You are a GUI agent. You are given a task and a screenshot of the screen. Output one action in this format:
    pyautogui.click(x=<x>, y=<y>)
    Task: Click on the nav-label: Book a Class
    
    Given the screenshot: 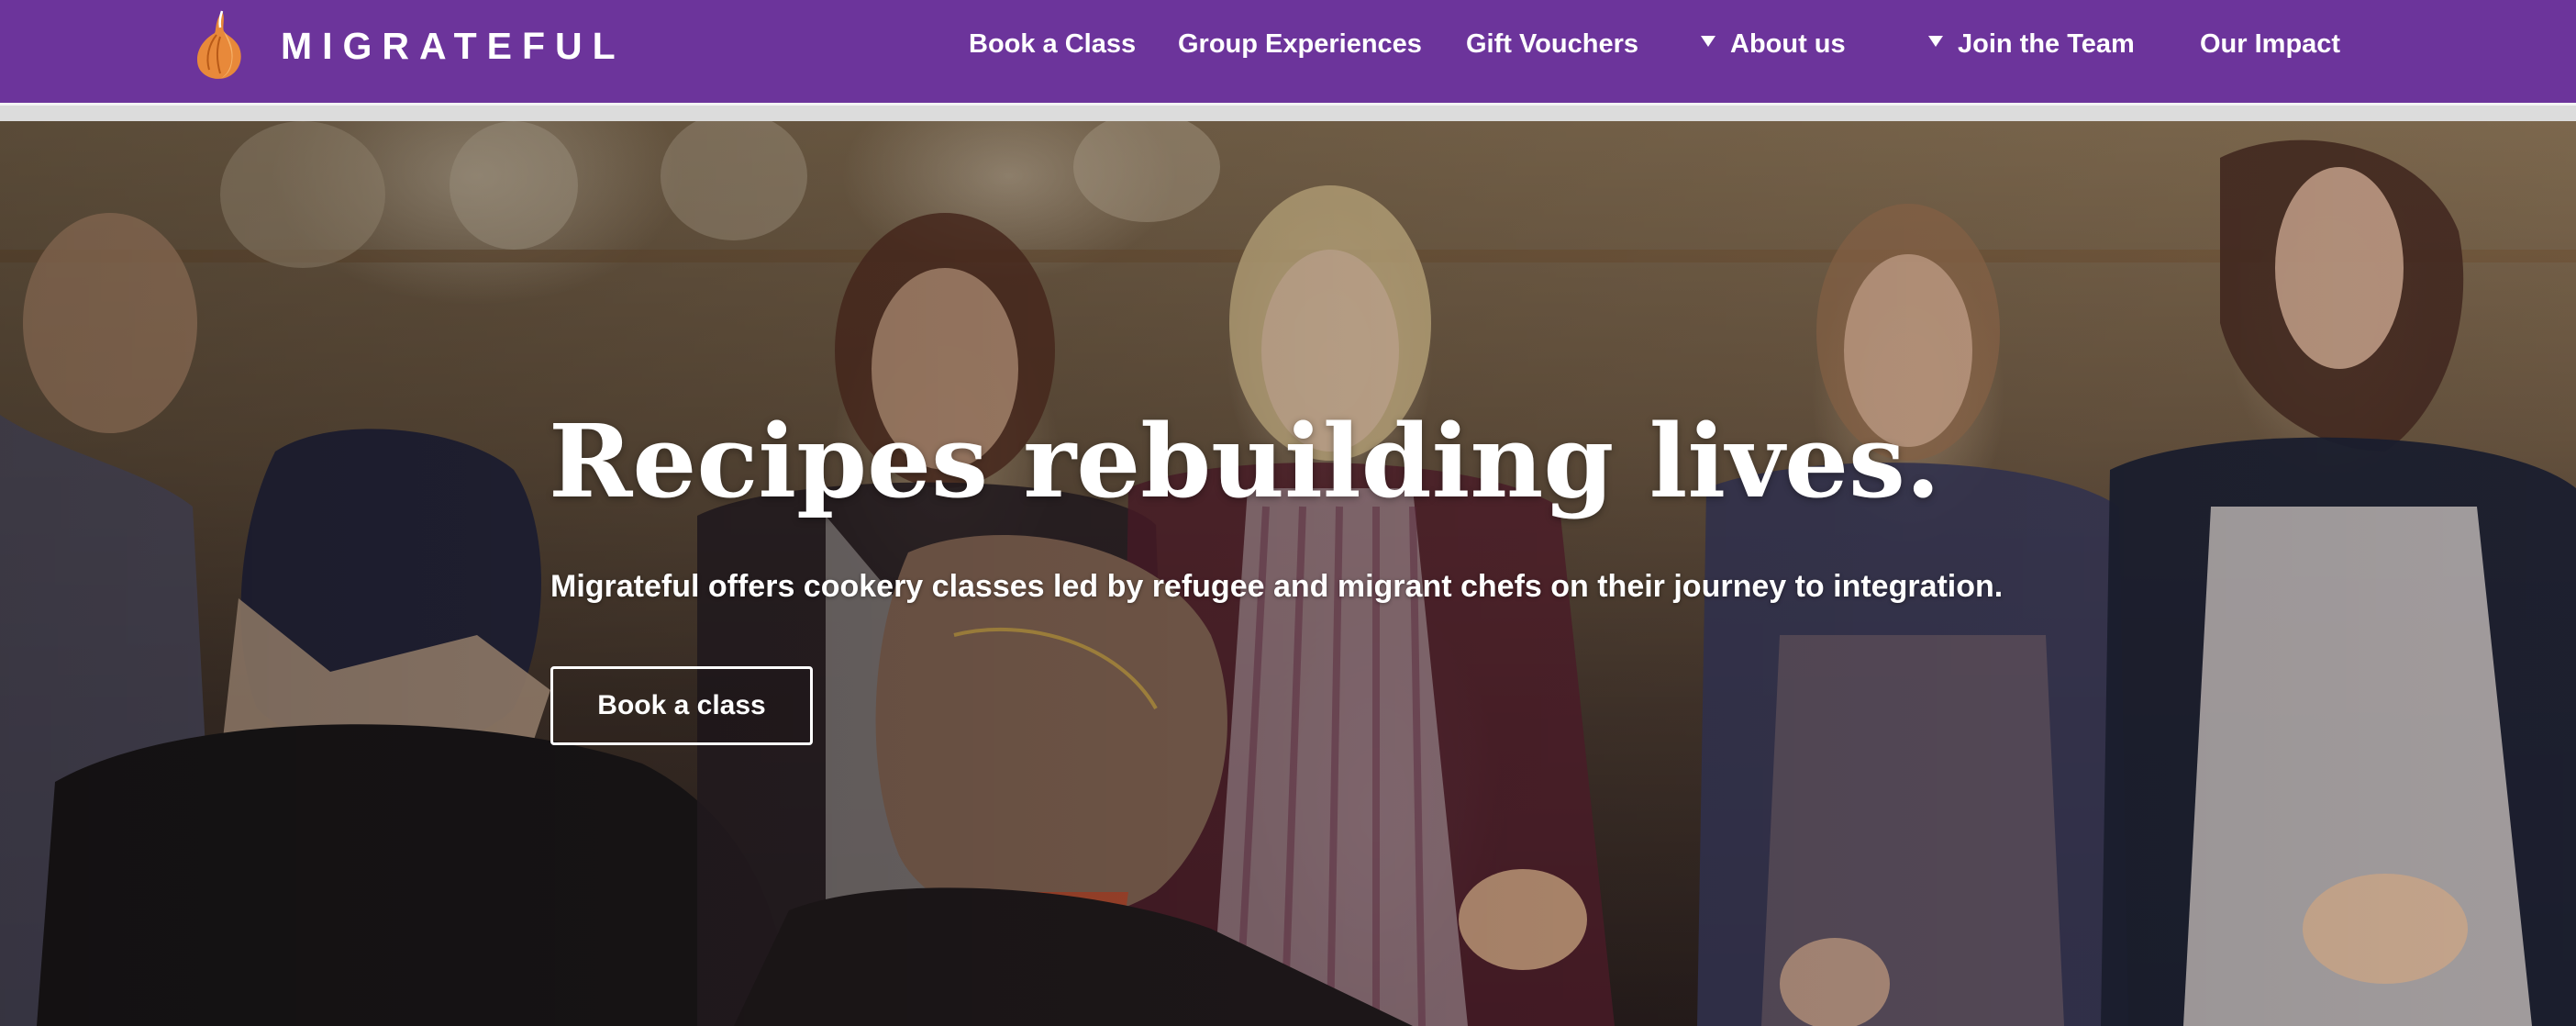 What is the action you would take?
    pyautogui.click(x=1053, y=44)
    